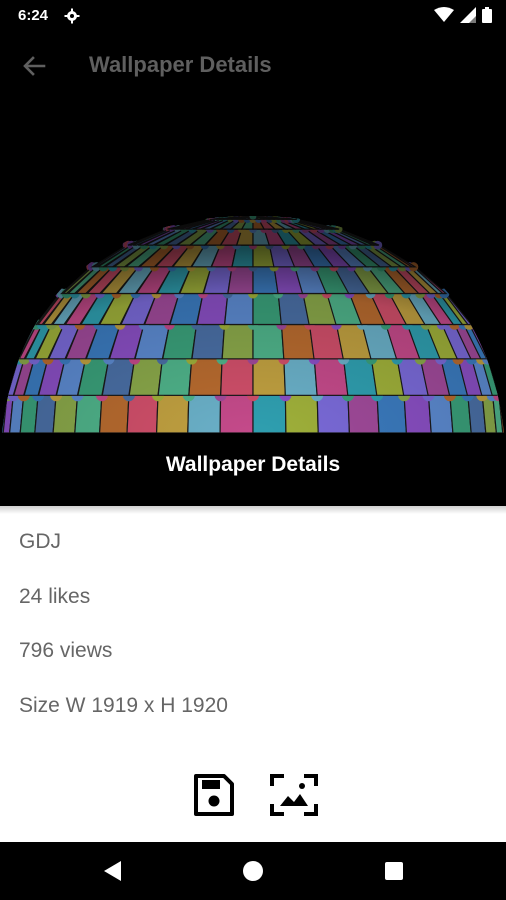  Describe the element at coordinates (253, 464) in the screenshot. I see `hero-caption: Wallpaper Details` at that location.